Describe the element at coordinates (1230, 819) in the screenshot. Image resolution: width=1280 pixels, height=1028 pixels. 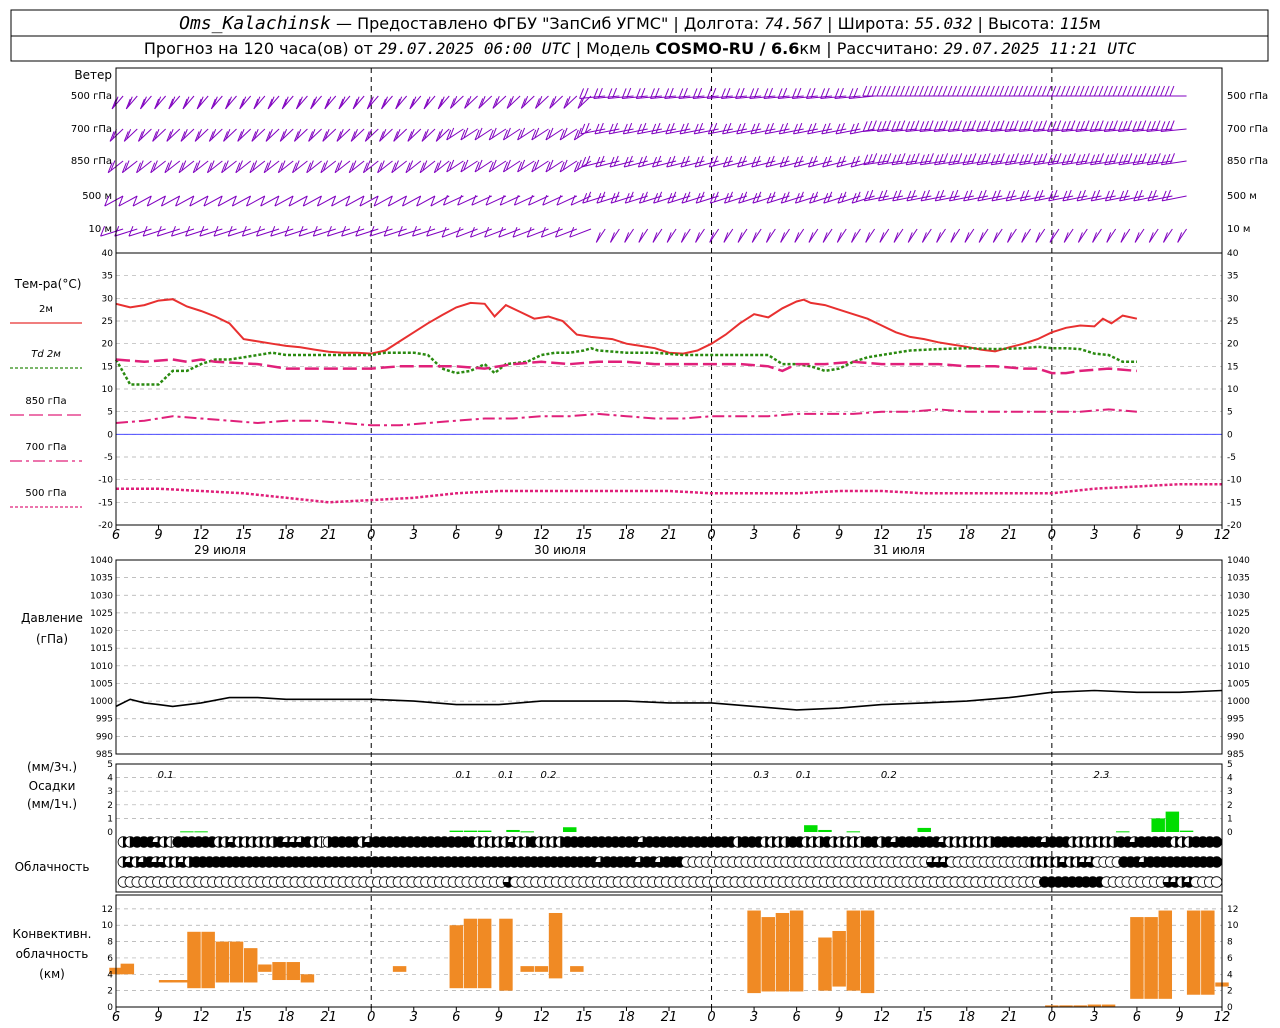
I see `precip-tick-right: 1` at that location.